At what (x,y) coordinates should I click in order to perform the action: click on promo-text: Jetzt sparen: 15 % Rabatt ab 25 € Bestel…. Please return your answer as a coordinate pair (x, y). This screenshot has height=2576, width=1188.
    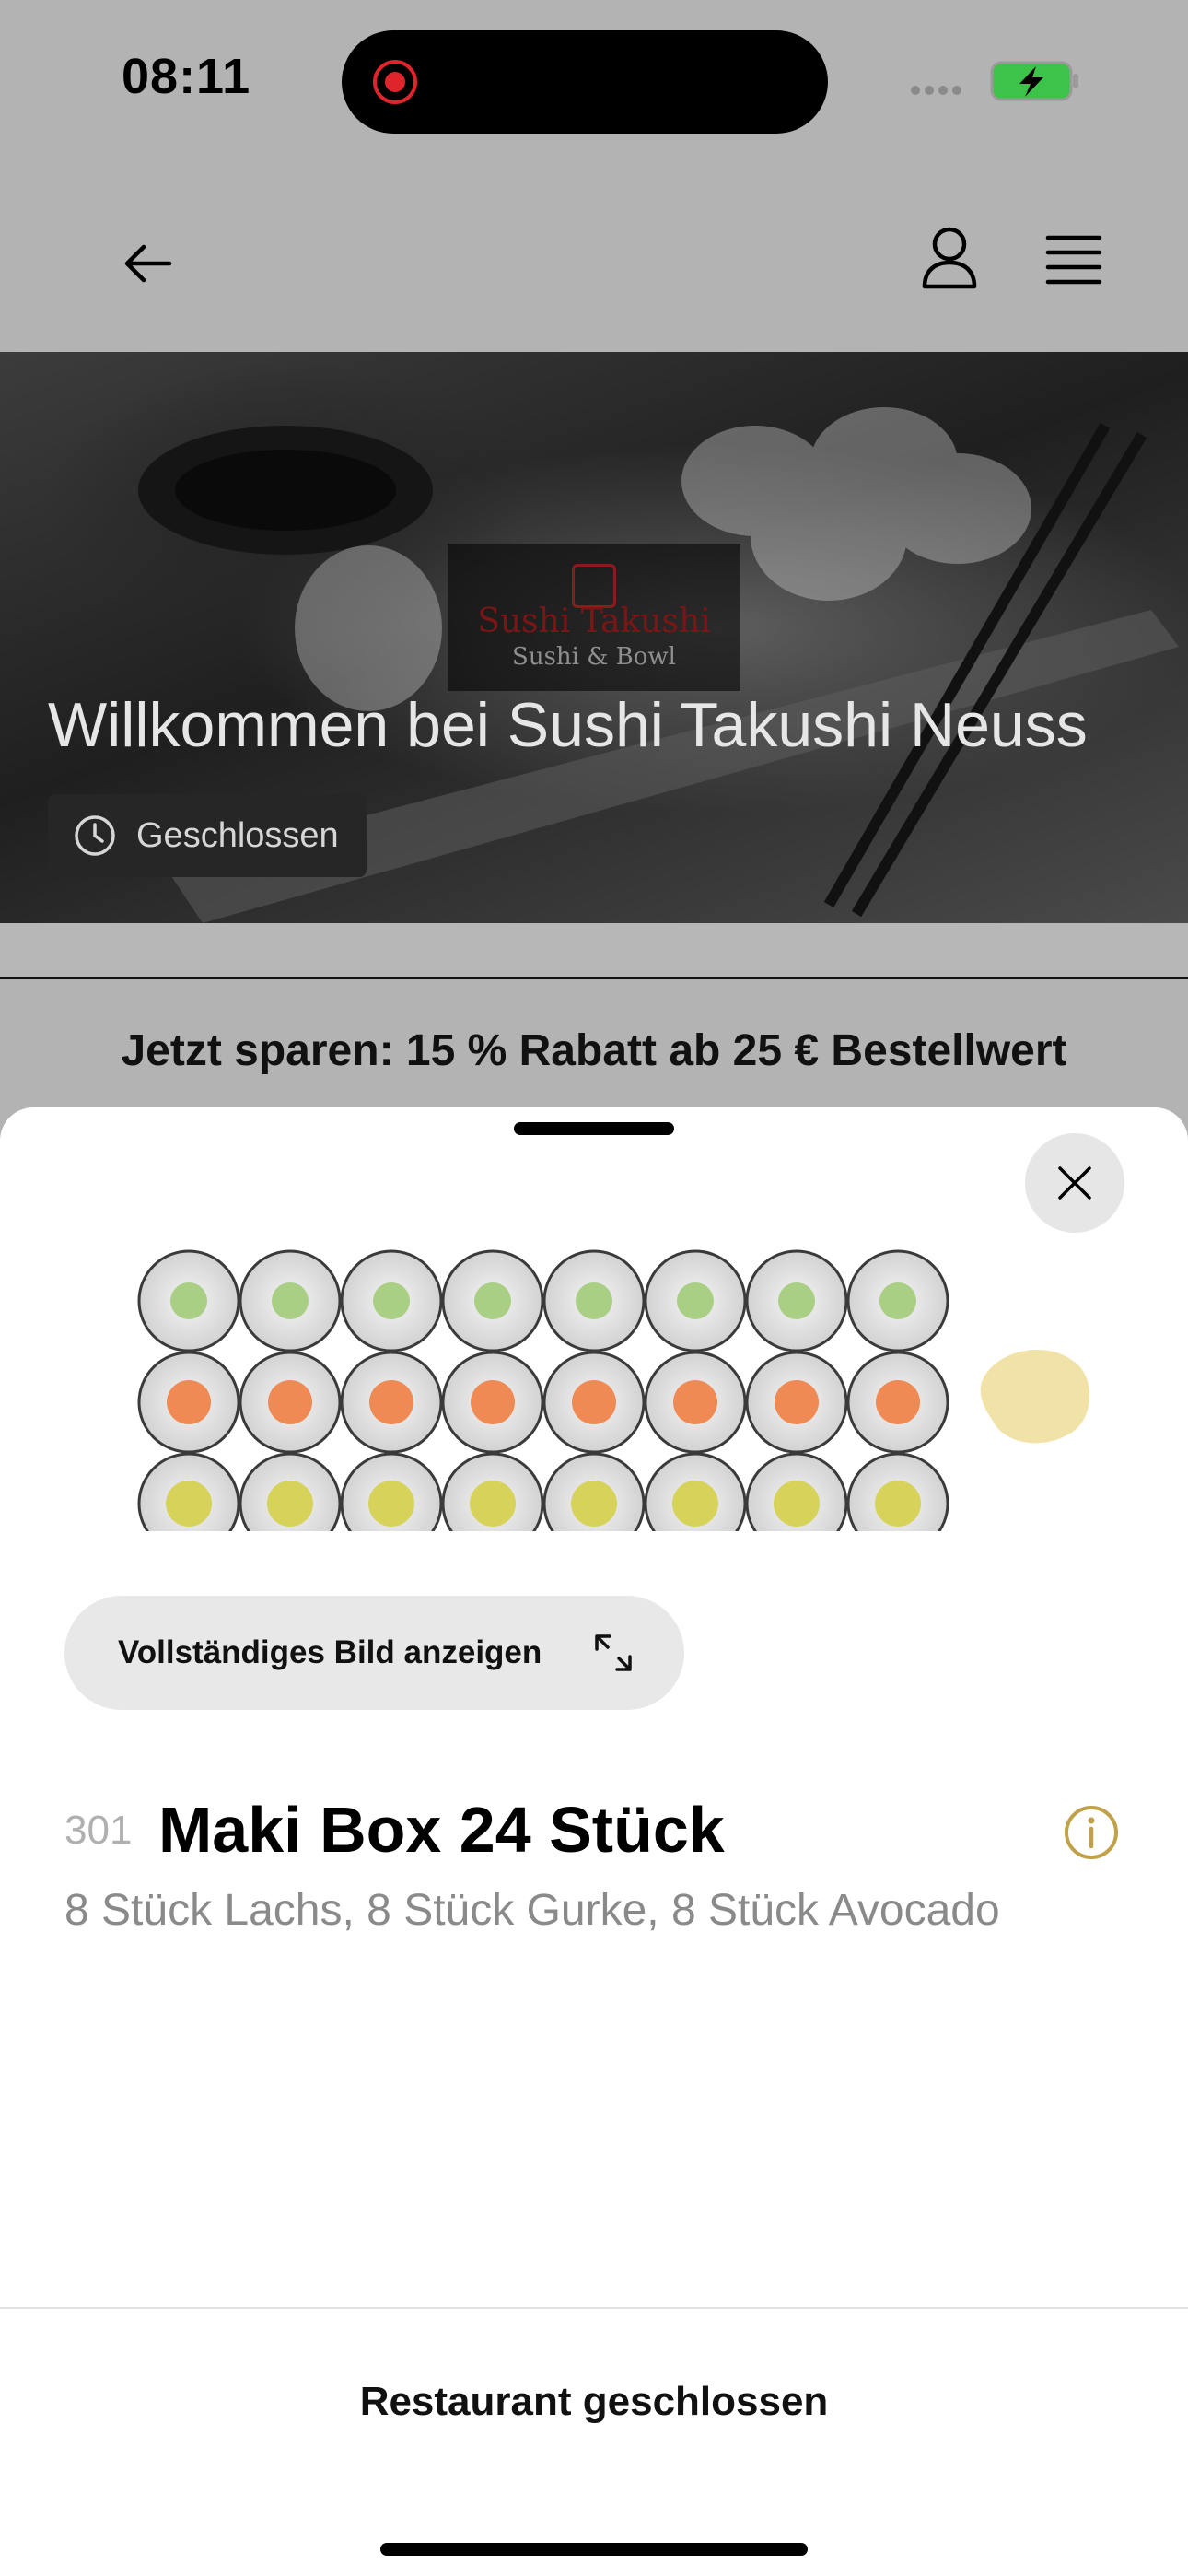
    Looking at the image, I should click on (594, 1050).